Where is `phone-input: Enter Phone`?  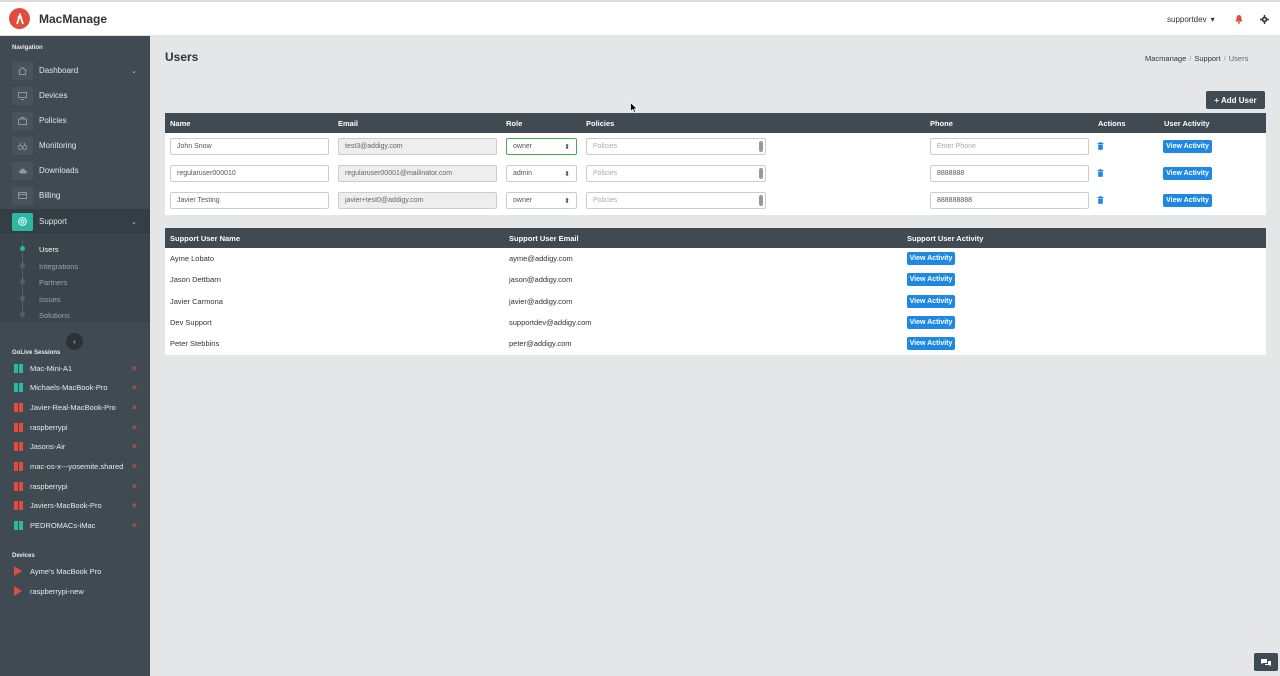 phone-input: Enter Phone is located at coordinates (1009, 146).